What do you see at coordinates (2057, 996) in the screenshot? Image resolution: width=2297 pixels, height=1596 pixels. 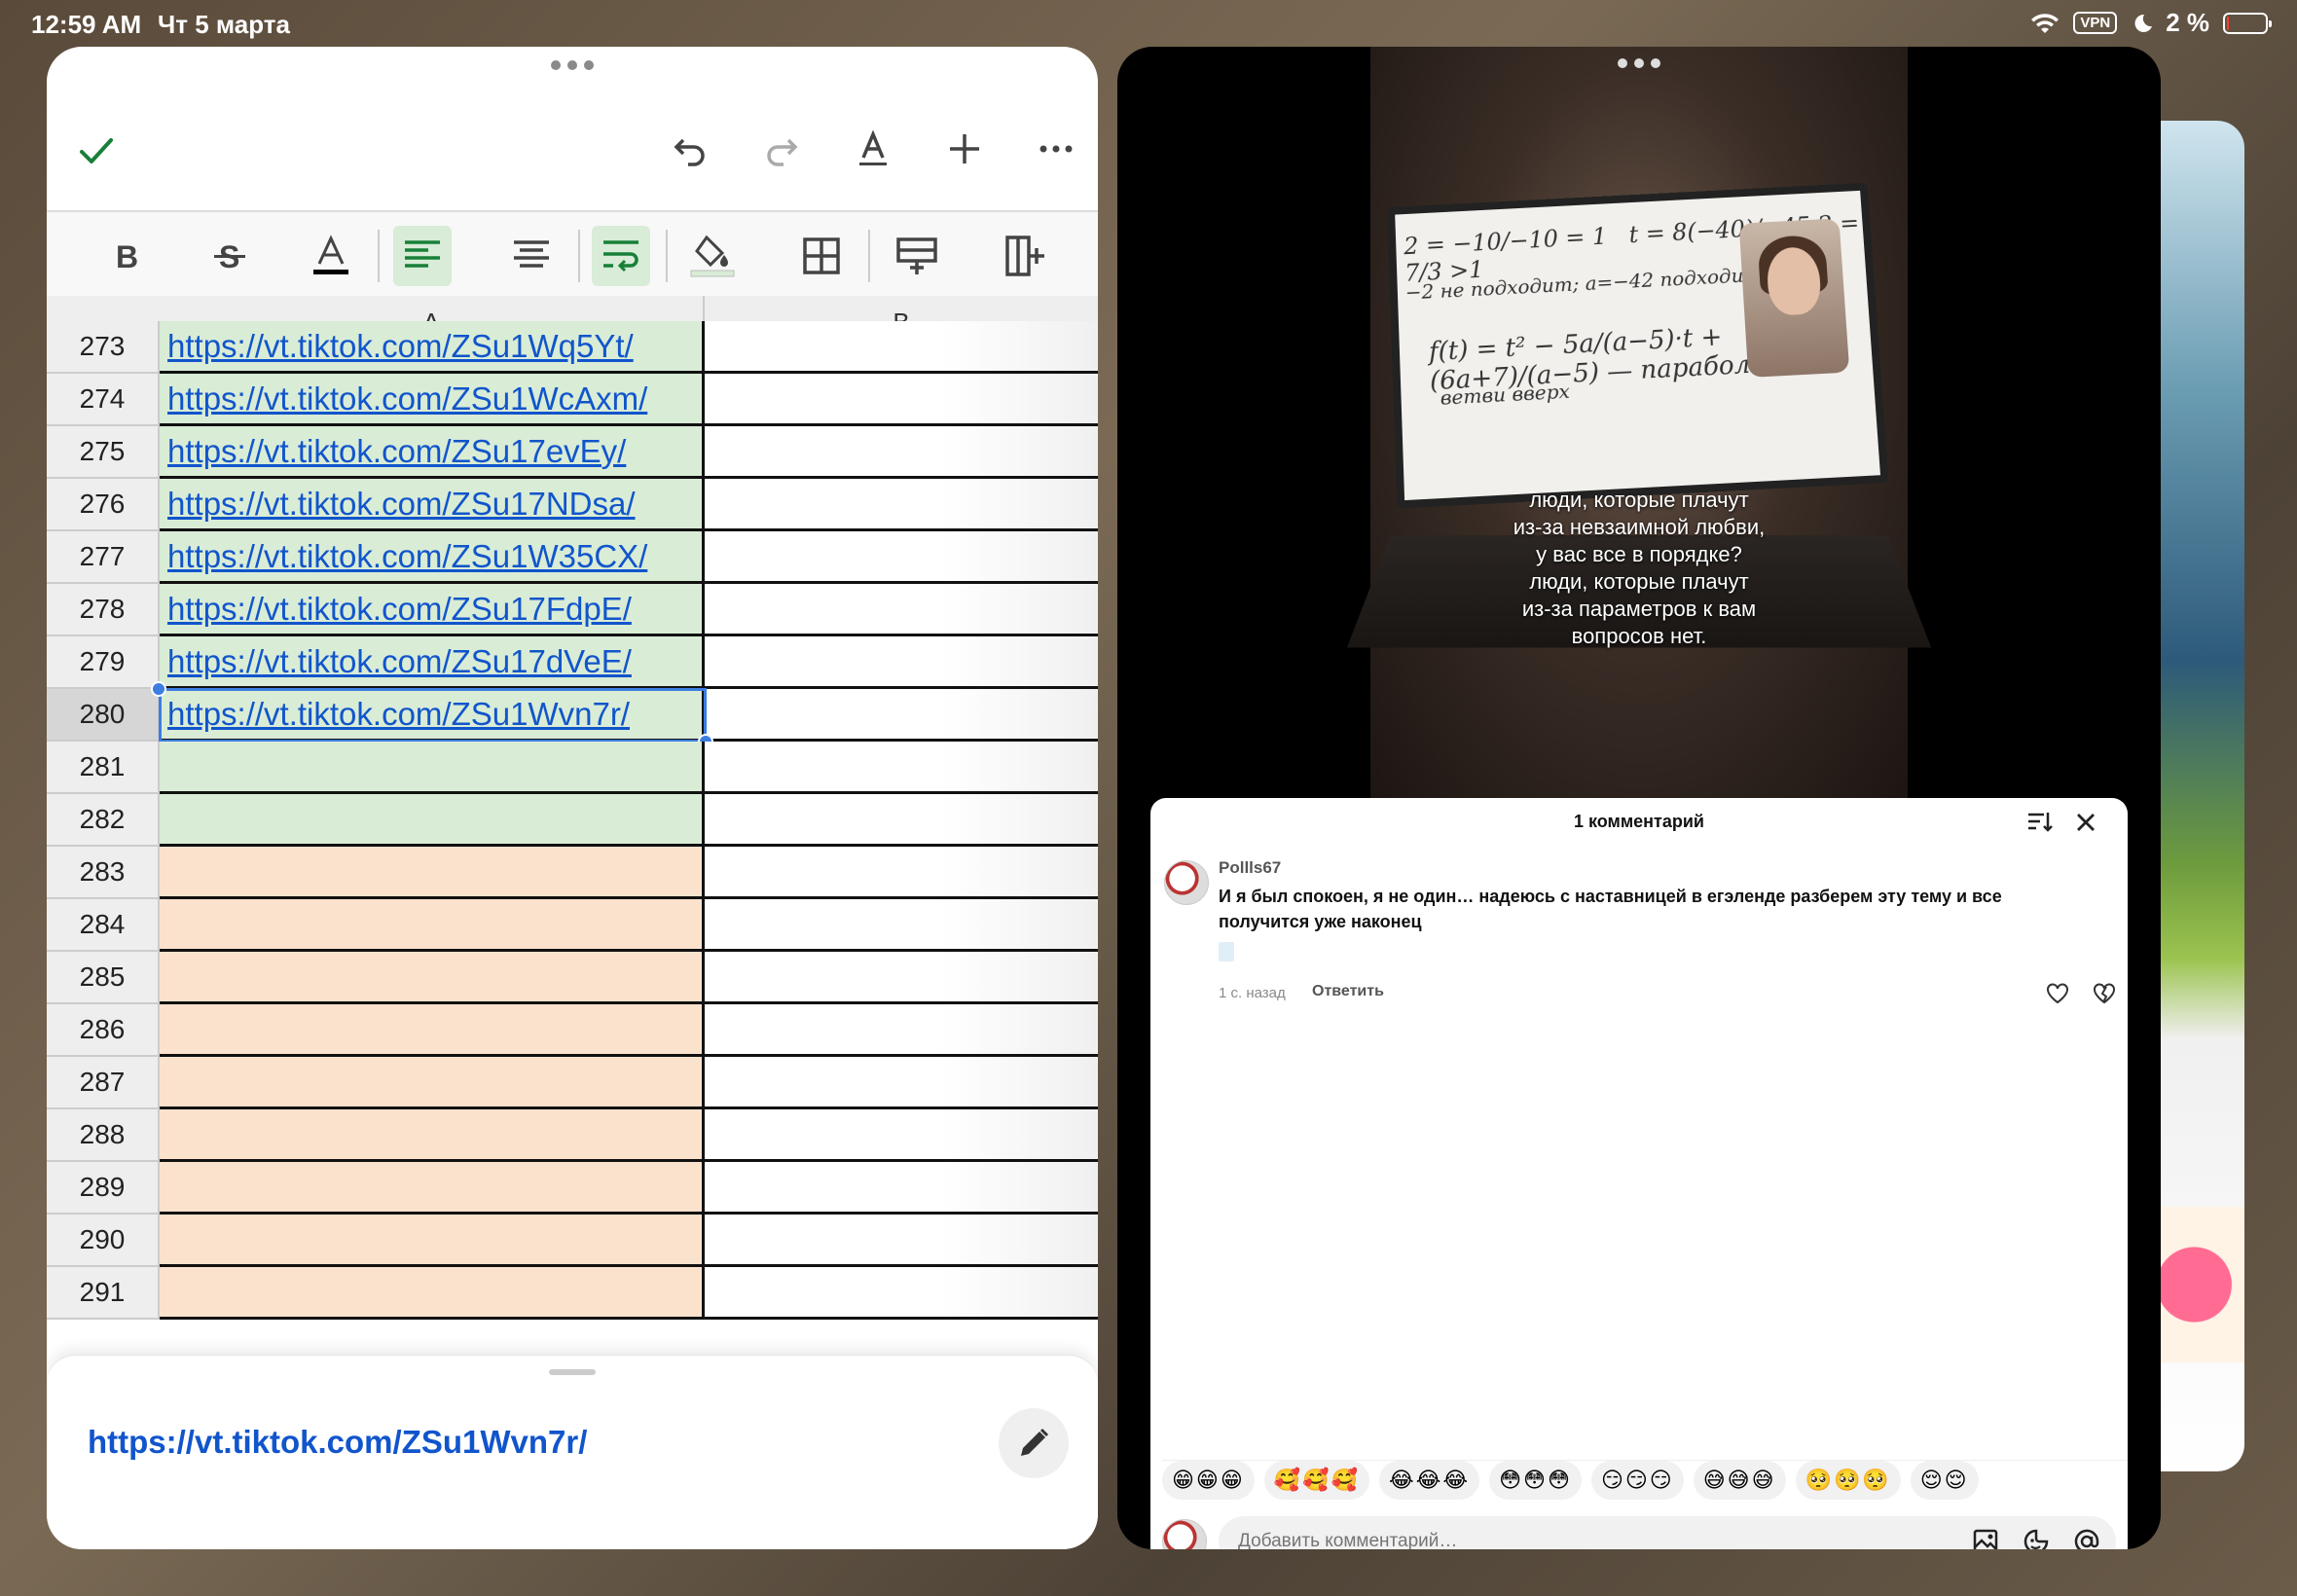 I see `heart-icon` at bounding box center [2057, 996].